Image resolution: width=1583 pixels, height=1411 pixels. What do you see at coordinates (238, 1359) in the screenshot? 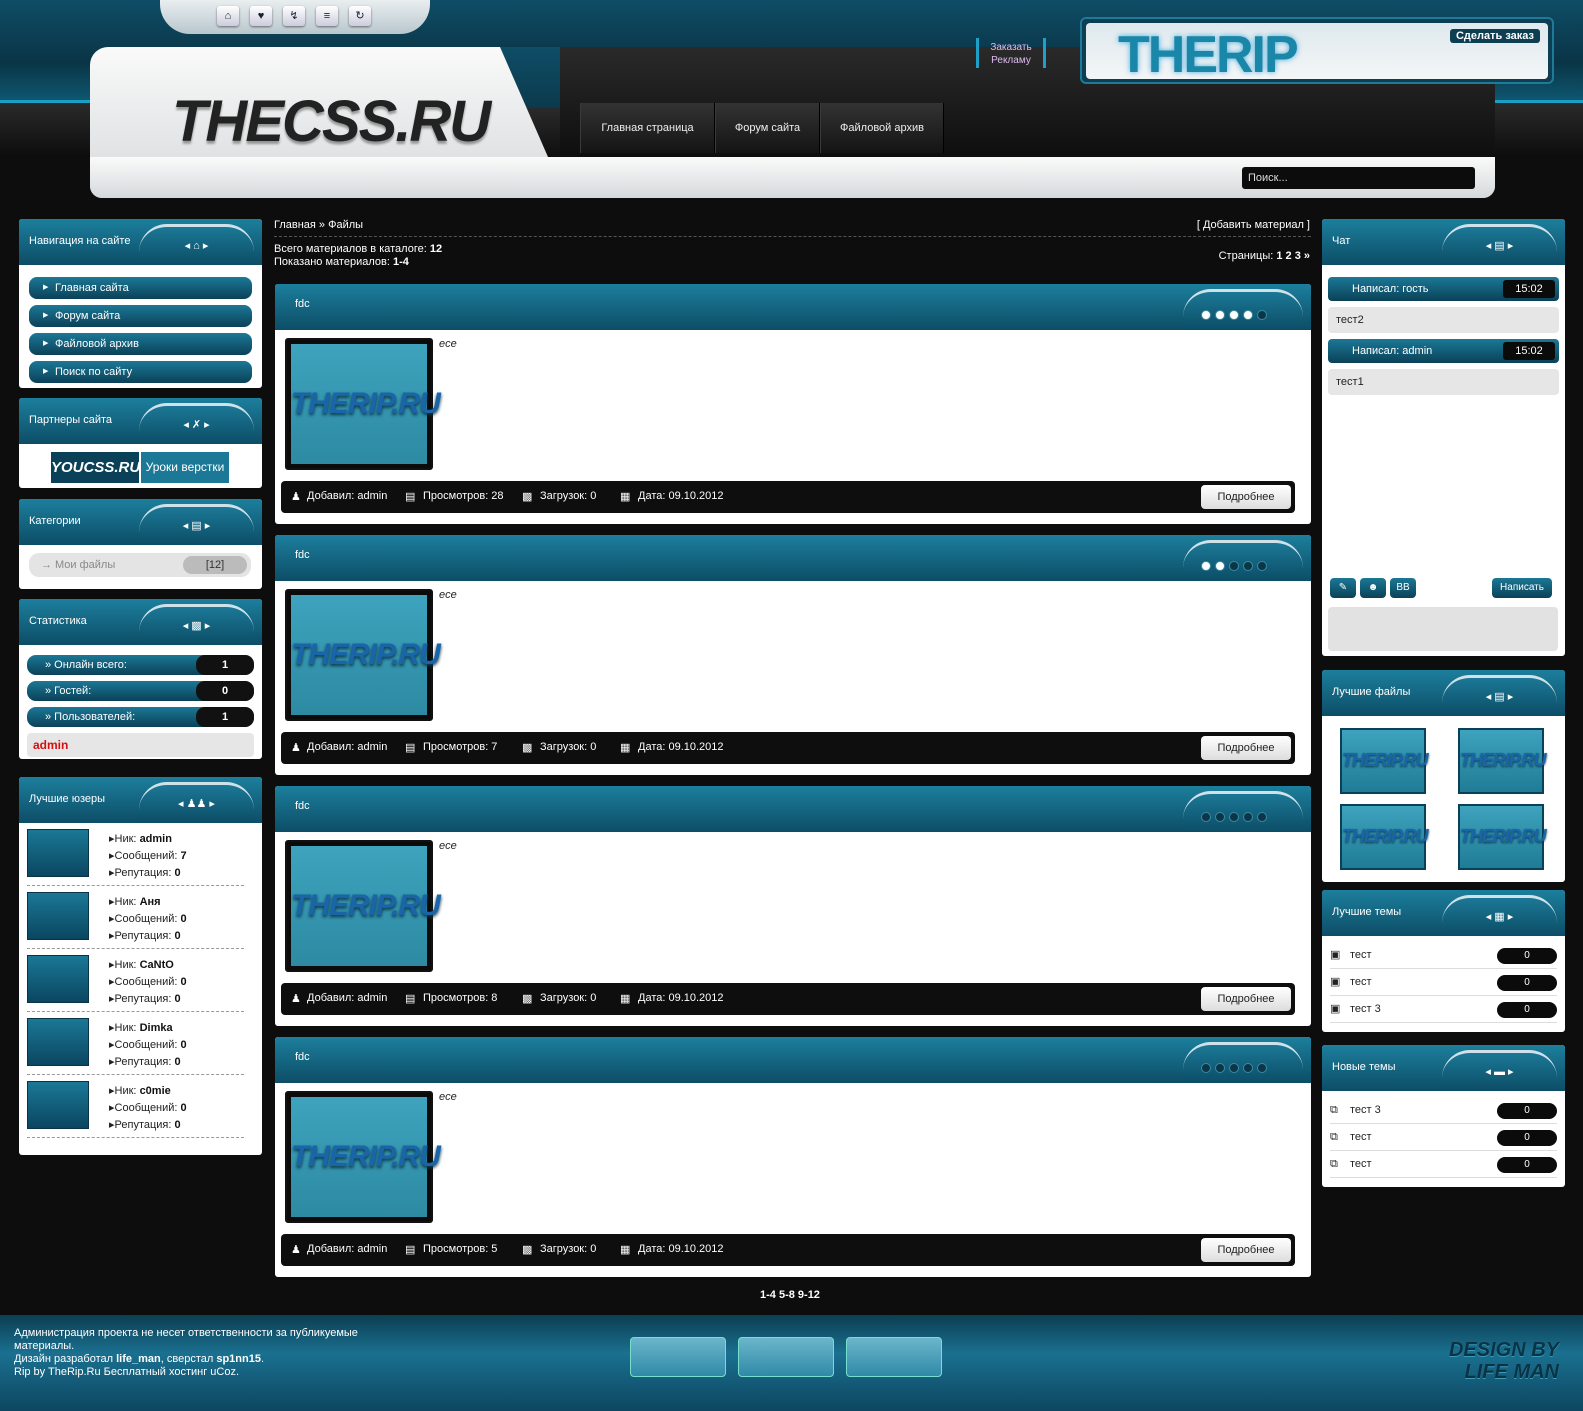
I see `footer-coder-link: sp1nn15` at bounding box center [238, 1359].